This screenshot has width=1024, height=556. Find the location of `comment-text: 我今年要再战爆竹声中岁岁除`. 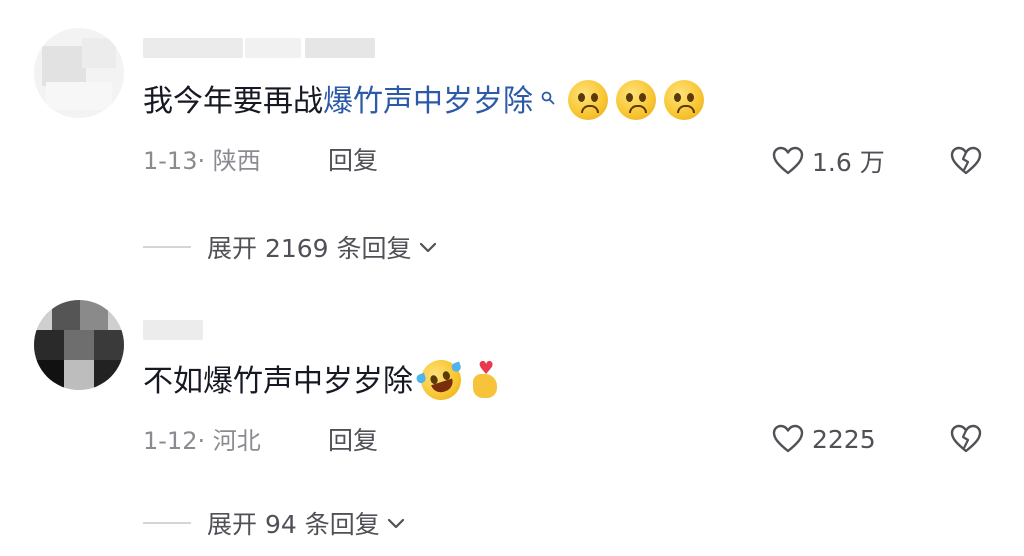

comment-text: 我今年要再战爆竹声中岁岁除 is located at coordinates (424, 101).